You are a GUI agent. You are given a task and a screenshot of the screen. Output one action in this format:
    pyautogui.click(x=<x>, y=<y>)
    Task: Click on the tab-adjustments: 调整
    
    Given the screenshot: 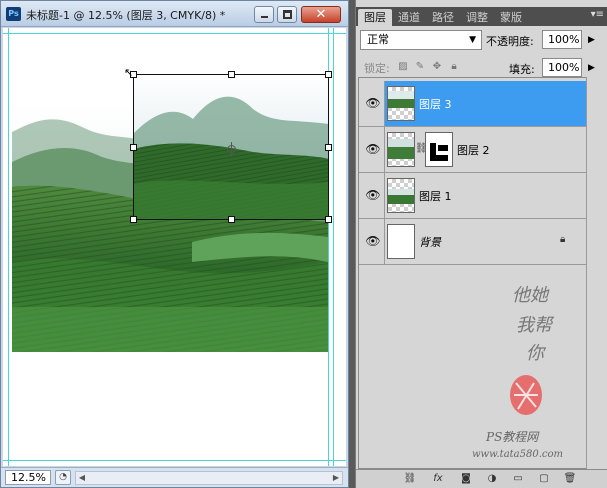 What is the action you would take?
    pyautogui.click(x=477, y=17)
    